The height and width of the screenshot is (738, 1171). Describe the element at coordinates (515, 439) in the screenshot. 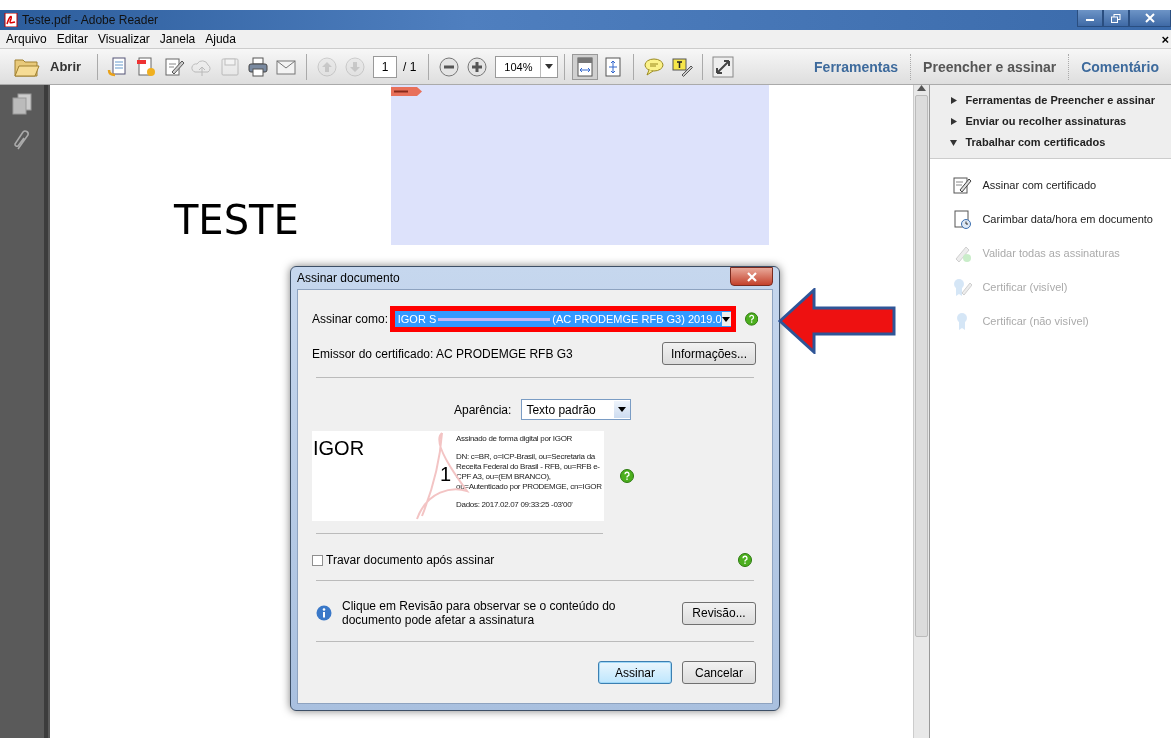

I see `signature-detail-text: Assinado de forma digital por IGOR` at that location.